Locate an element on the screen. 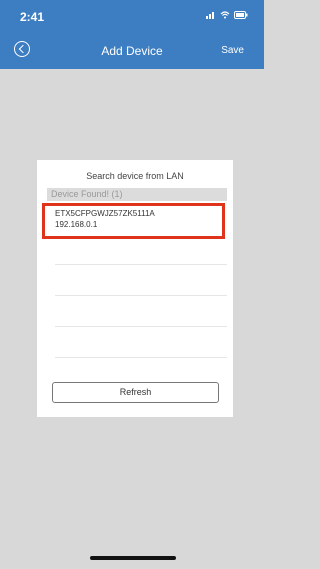 The height and width of the screenshot is (569, 320). status-time: 2:41 is located at coordinates (32, 17).